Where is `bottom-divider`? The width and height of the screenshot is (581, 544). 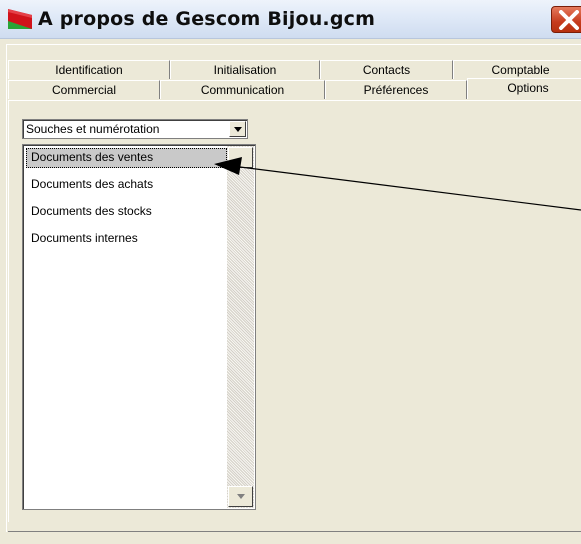 bottom-divider is located at coordinates (294, 531).